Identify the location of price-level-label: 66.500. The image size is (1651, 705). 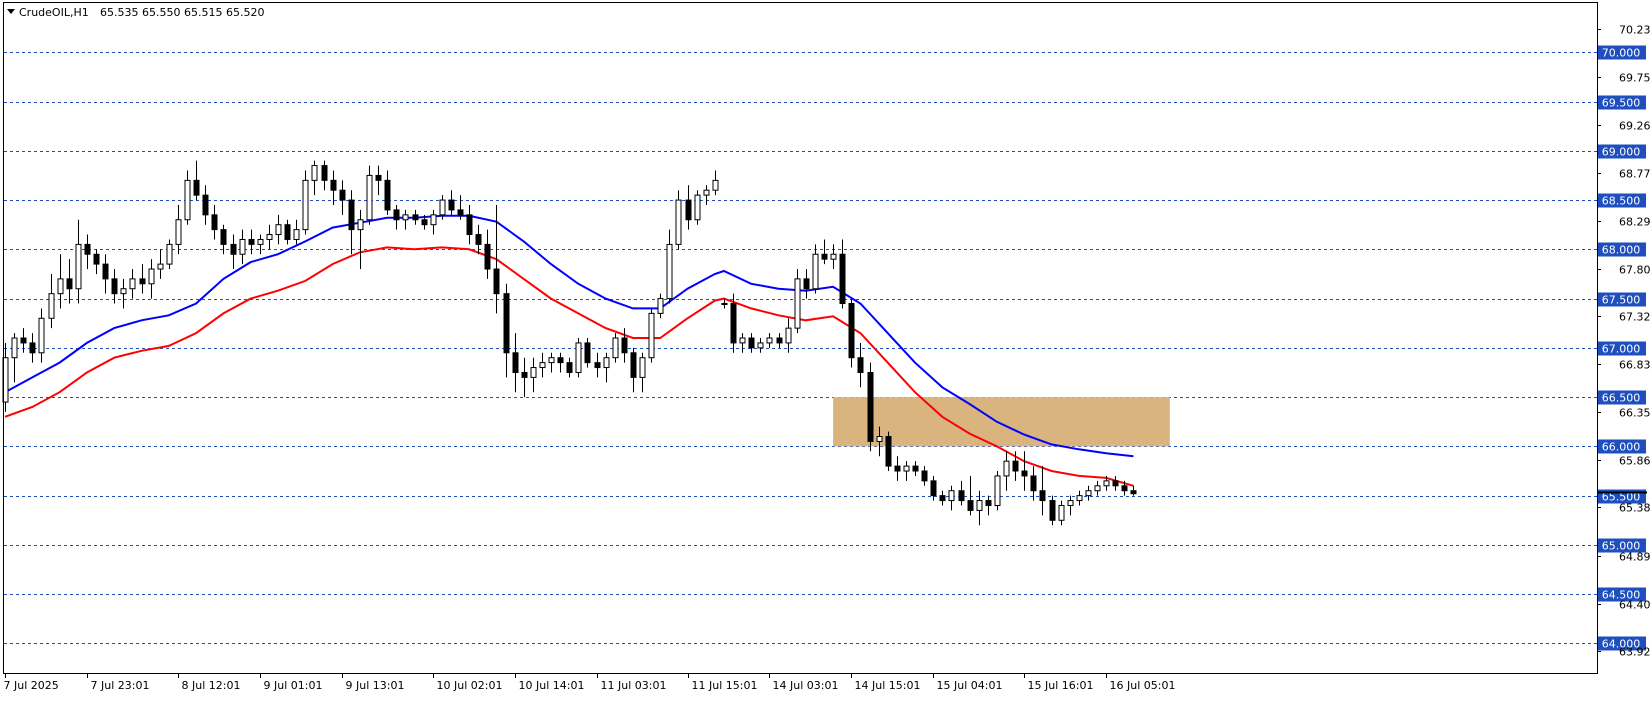
(1621, 398).